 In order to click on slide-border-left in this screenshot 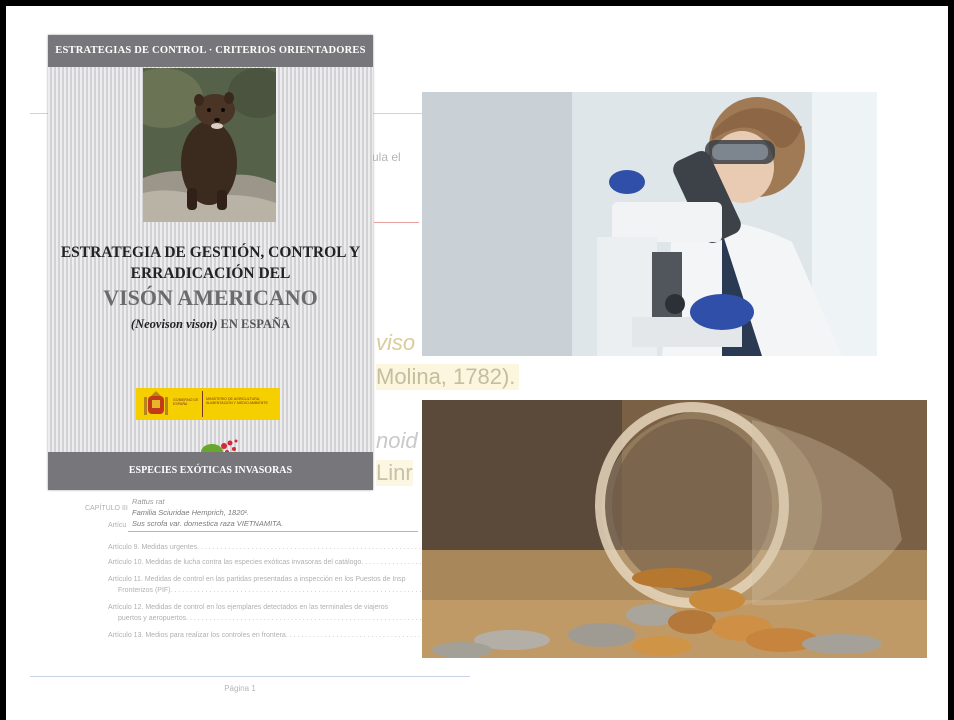, I will do `click(3, 360)`.